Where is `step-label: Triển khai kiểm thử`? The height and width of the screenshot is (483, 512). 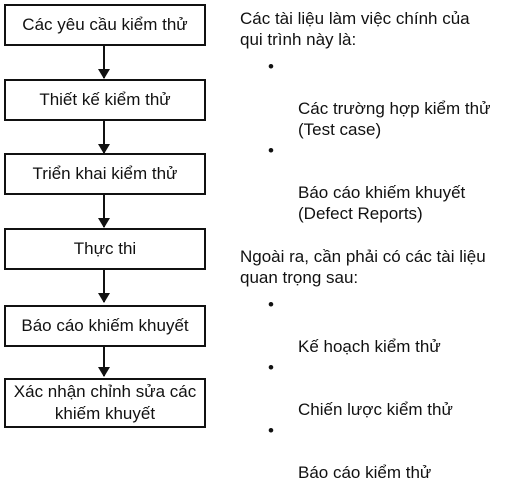
step-label: Triển khai kiểm thử is located at coordinates (105, 173).